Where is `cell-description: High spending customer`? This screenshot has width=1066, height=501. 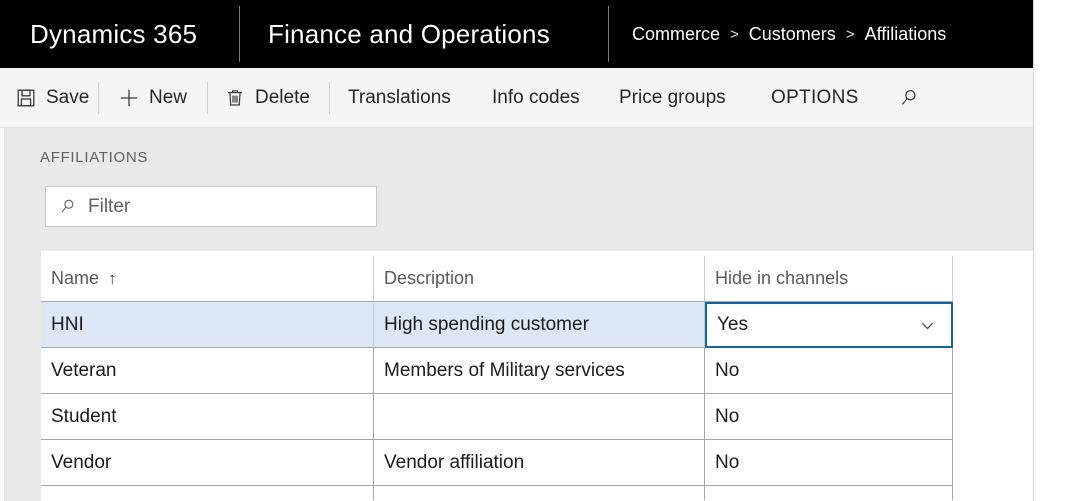
cell-description: High spending customer is located at coordinates (539, 325).